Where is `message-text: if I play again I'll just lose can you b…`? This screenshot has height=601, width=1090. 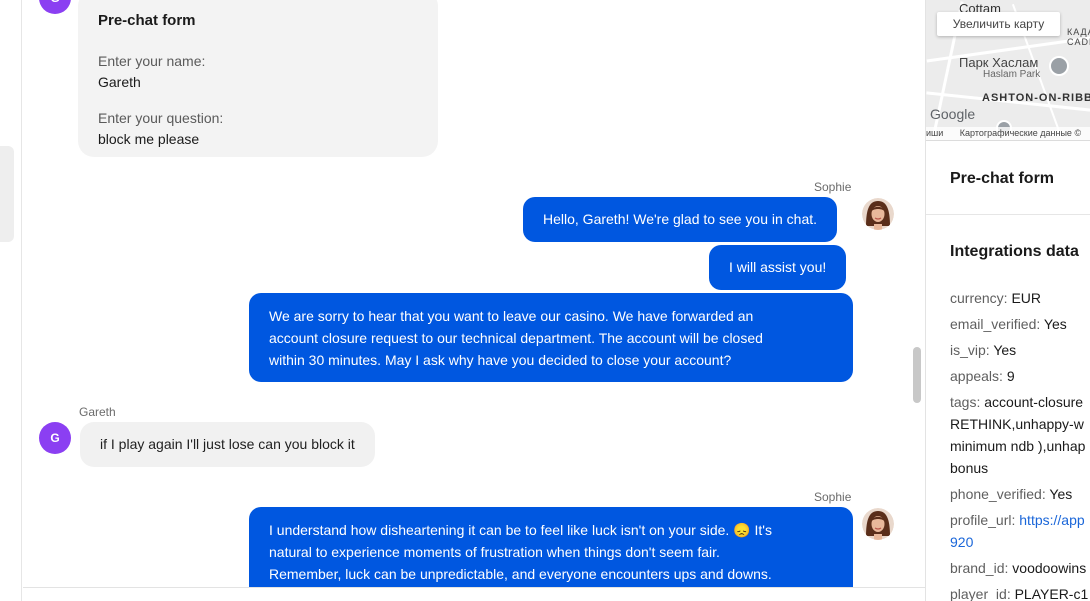 message-text: if I play again I'll just lose can you b… is located at coordinates (227, 444).